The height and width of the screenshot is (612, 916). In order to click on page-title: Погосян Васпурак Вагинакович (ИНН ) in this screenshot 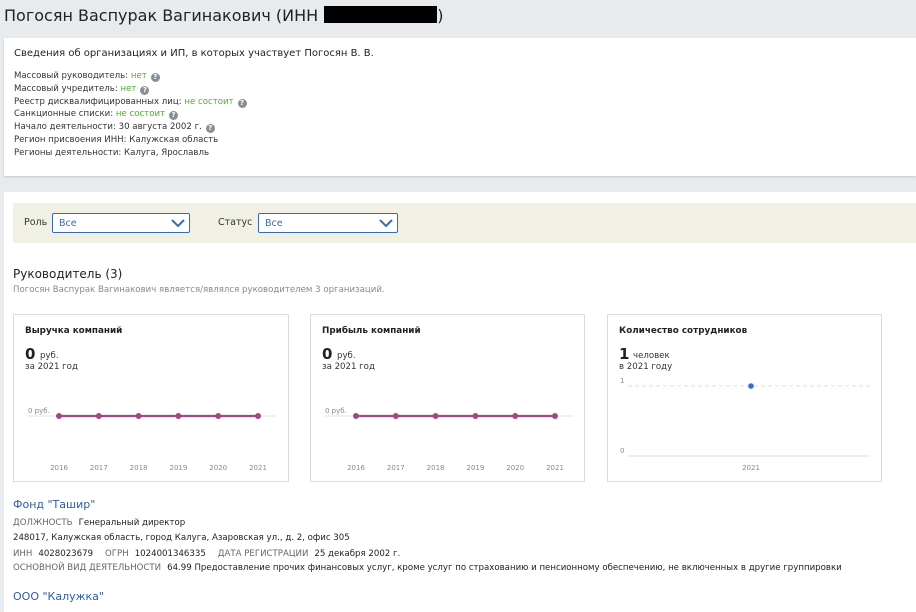, I will do `click(224, 15)`.